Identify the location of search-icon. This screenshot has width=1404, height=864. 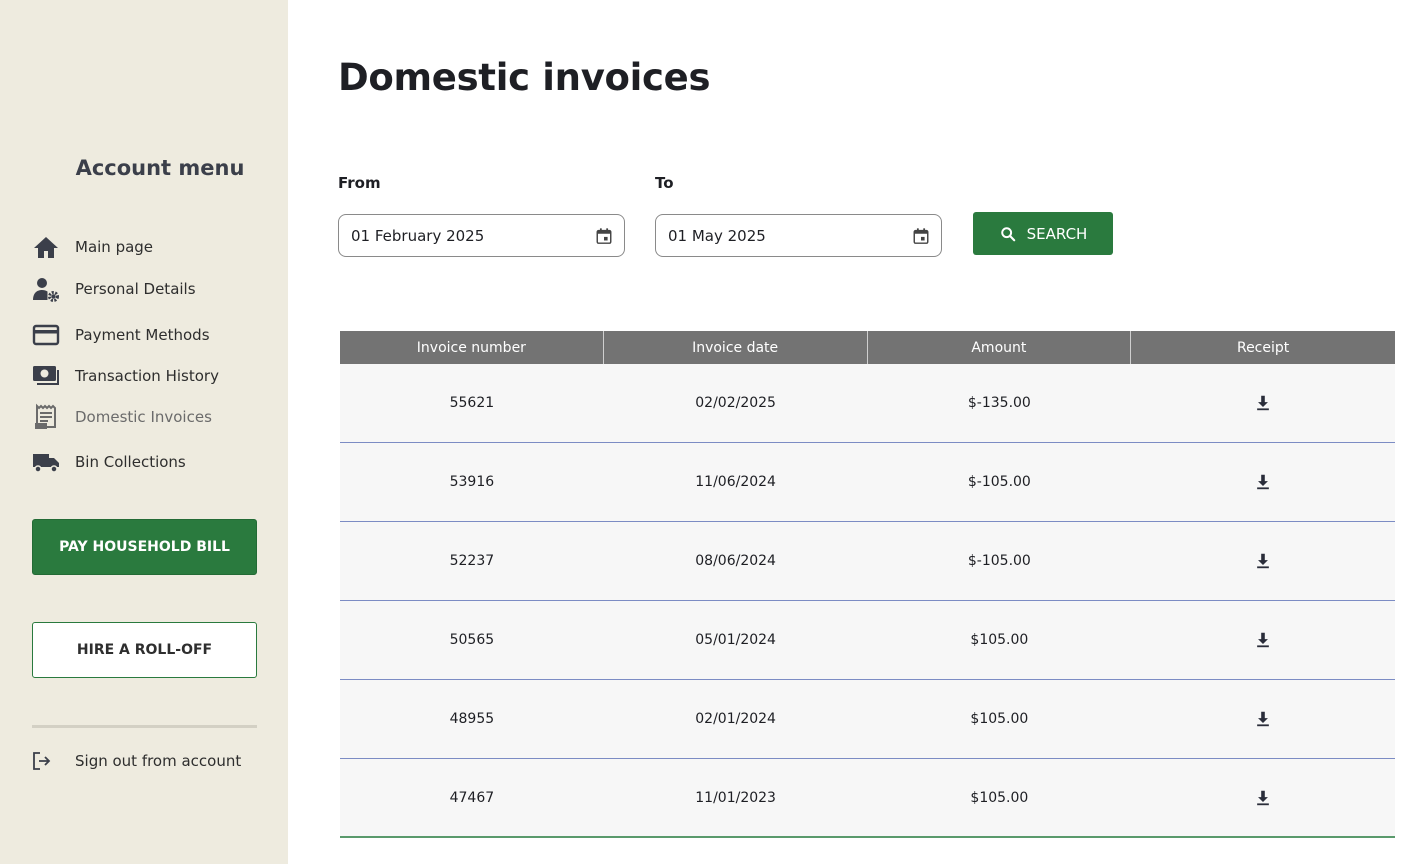
(1008, 234).